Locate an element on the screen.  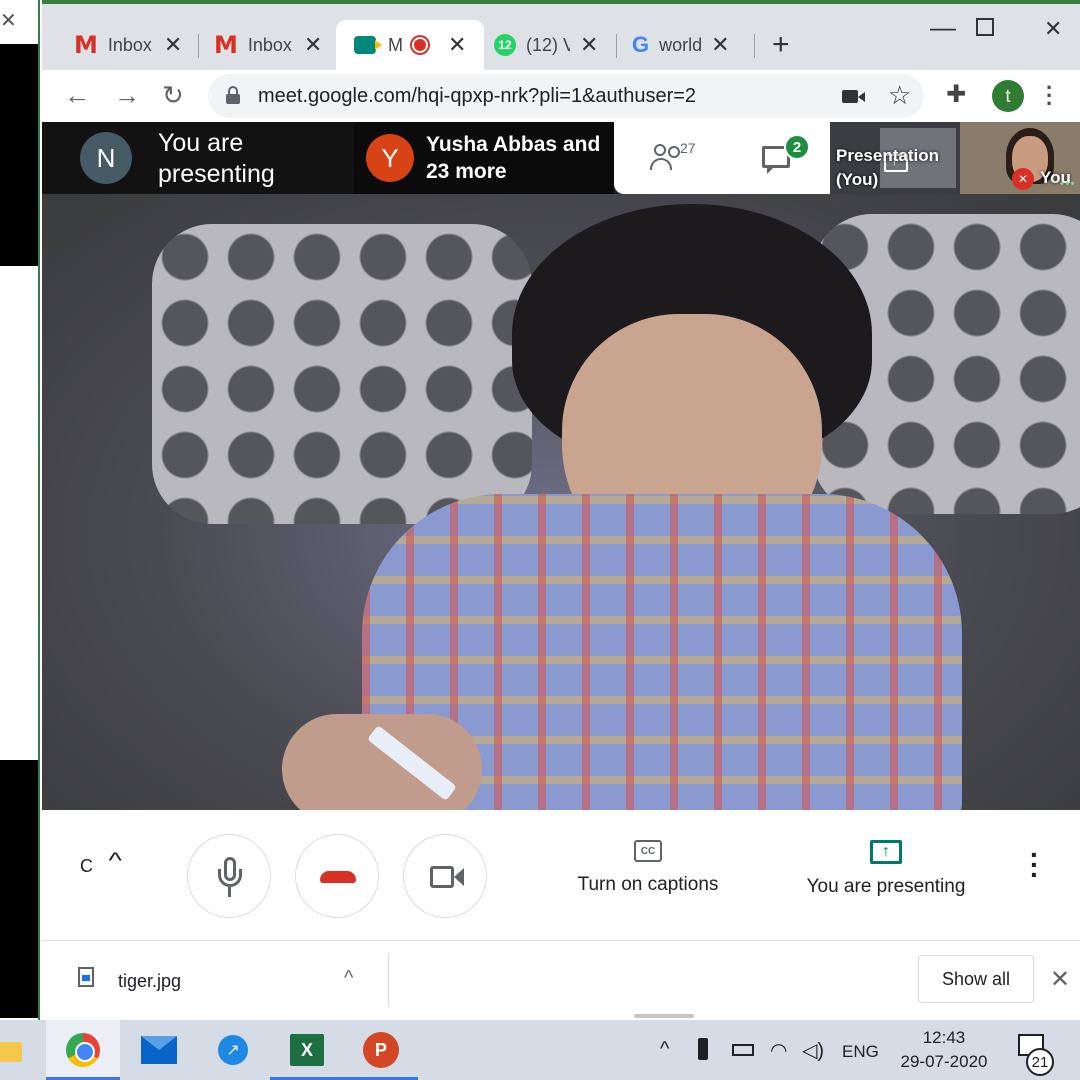
tab-gmail-inbox-1: M Inbox ✕ is located at coordinates (144, 45).